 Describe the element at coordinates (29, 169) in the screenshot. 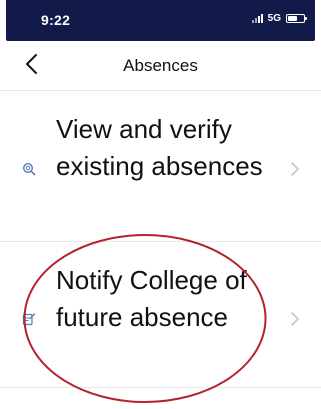

I see `verify-search-icon` at that location.